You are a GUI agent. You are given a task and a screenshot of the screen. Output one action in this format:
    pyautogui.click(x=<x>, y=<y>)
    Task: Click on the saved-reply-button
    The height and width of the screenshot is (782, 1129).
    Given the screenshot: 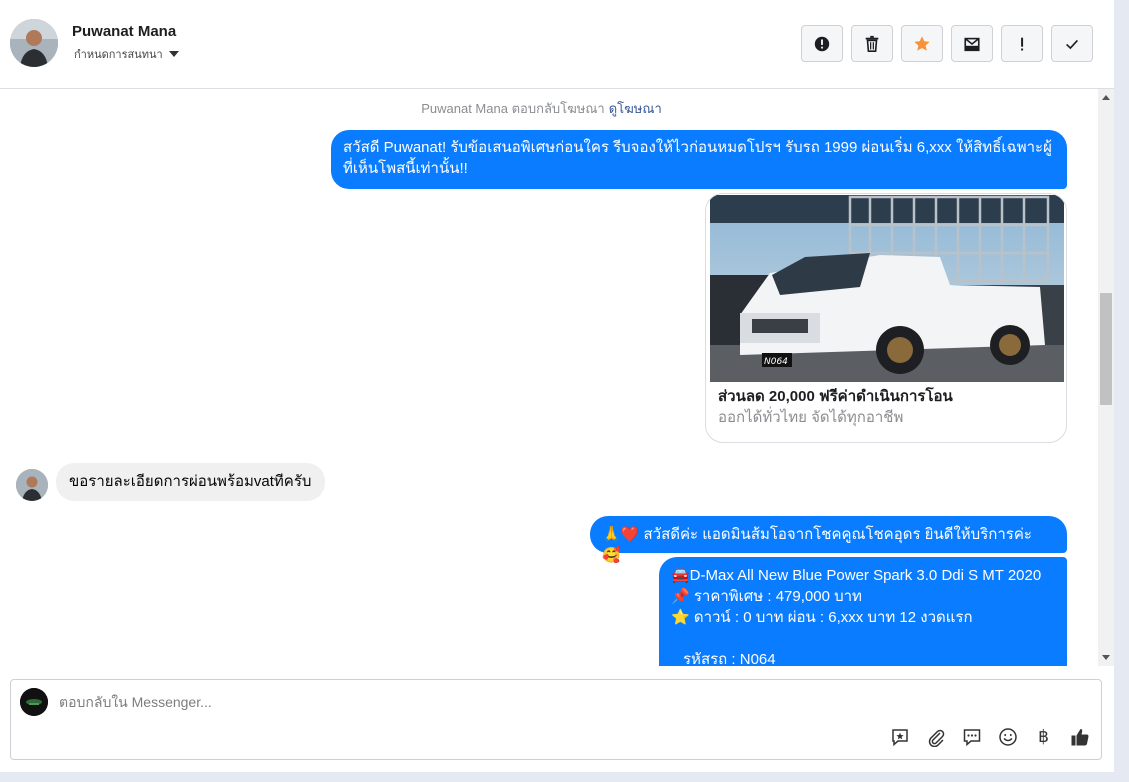 What is the action you would take?
    pyautogui.click(x=899, y=736)
    